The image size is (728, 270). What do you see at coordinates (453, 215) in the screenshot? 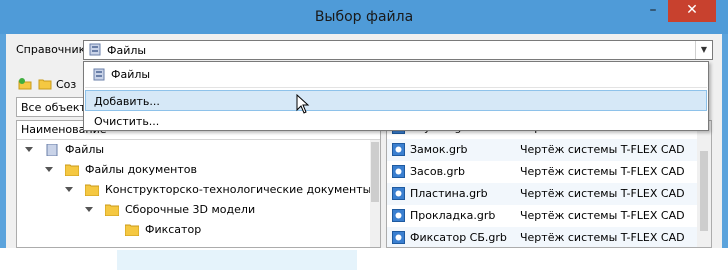
I see `file-name: Прокладка.grb` at bounding box center [453, 215].